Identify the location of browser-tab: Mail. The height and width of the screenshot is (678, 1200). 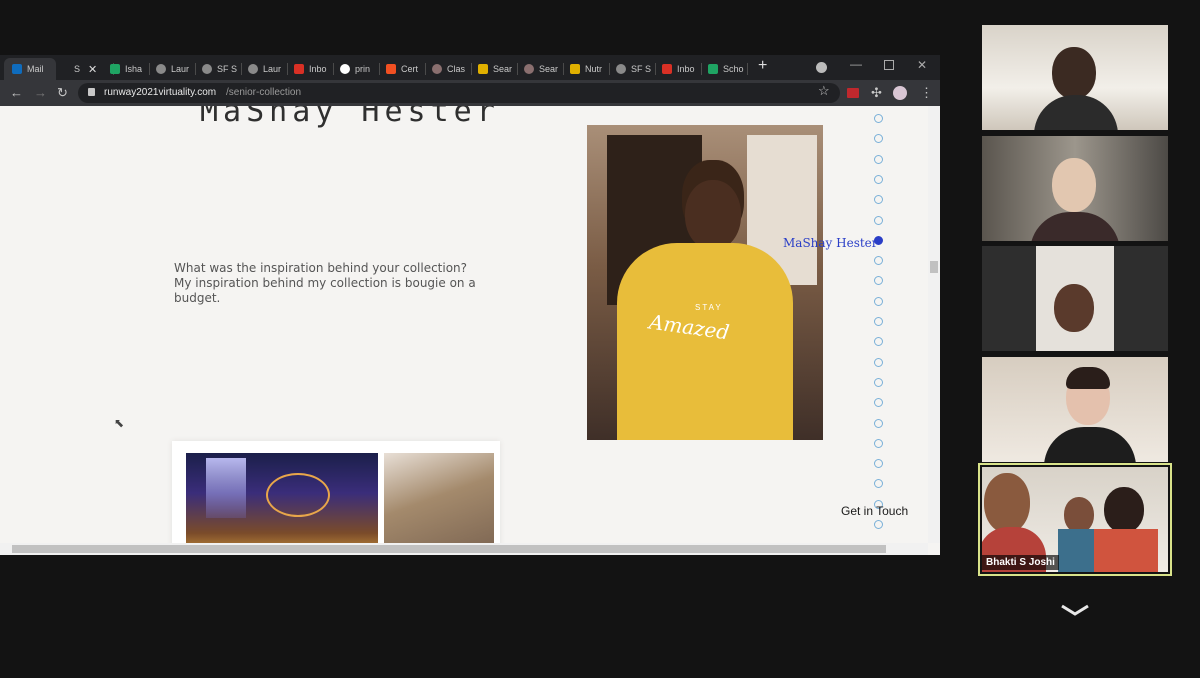
(30, 69).